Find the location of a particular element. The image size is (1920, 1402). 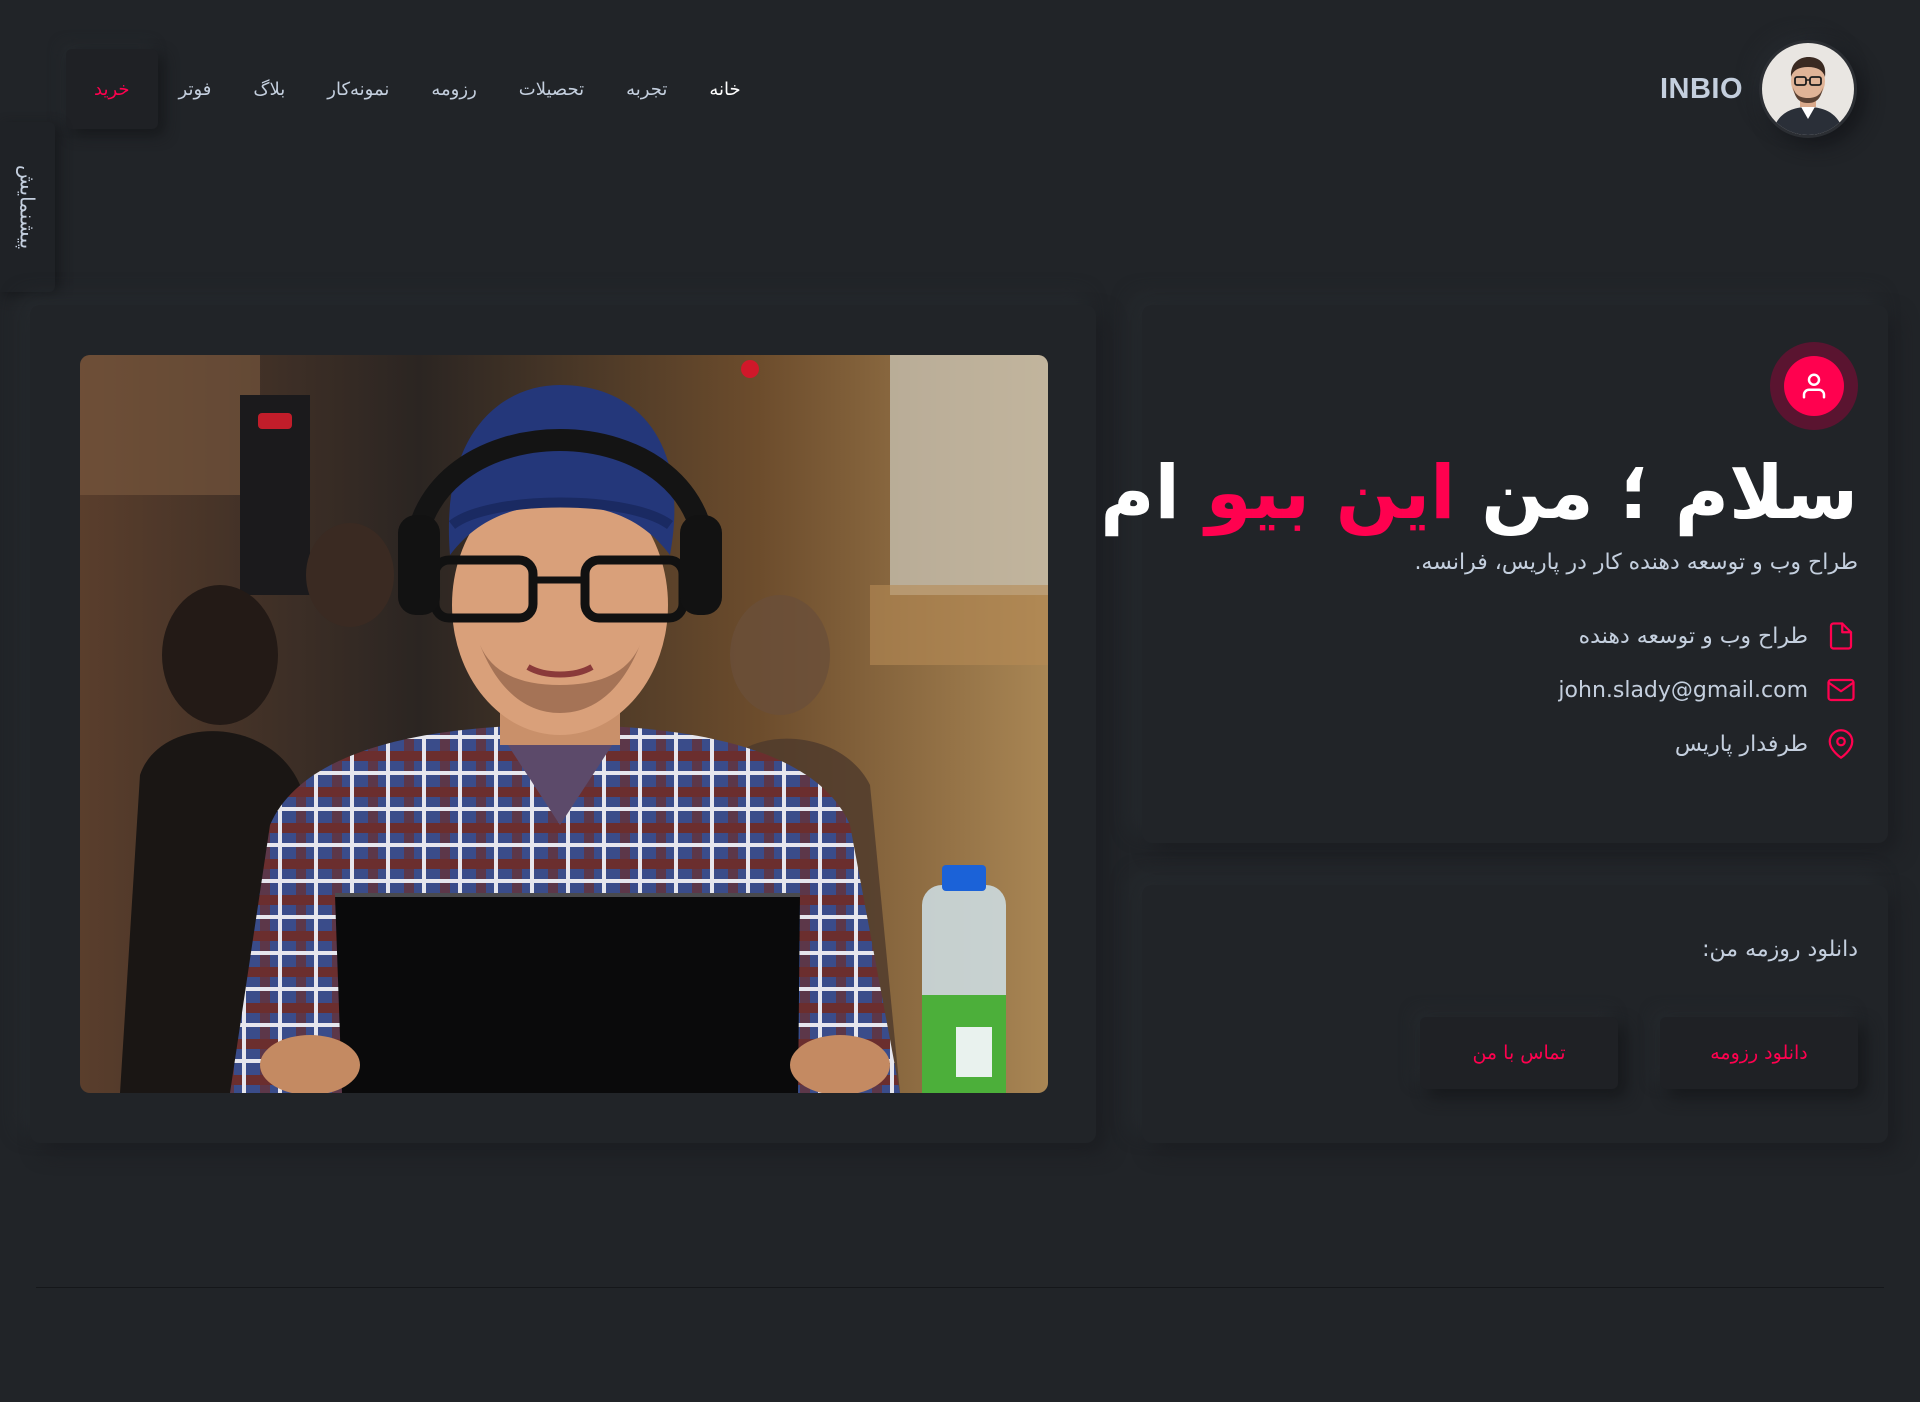

intro-title: سلام ؛ من این بیو ام is located at coordinates (1479, 493).